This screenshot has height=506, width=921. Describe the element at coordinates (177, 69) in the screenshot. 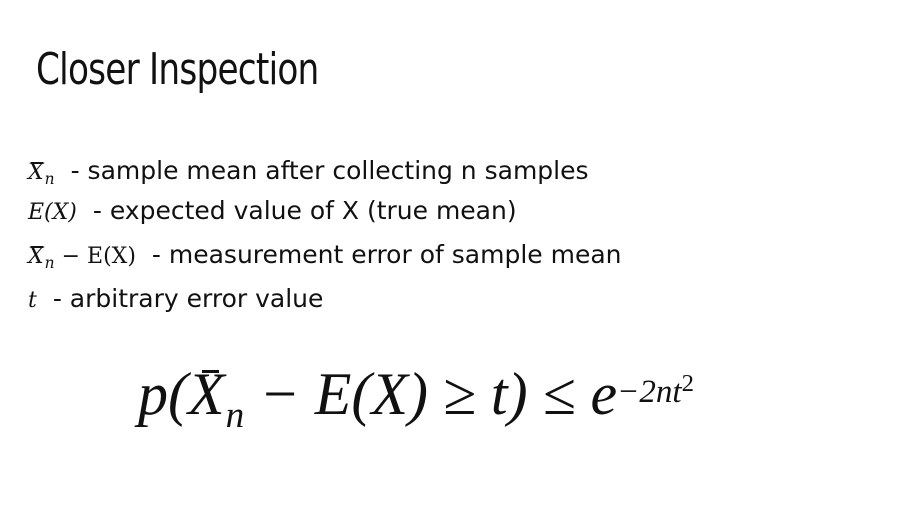

I see `slide-title: Closer Inspection` at that location.